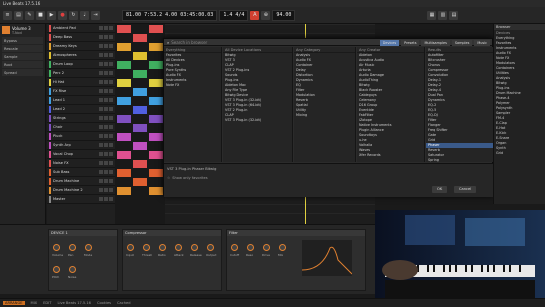 The image size is (545, 307). What do you see at coordinates (81, 181) in the screenshot?
I see `track-header: Drum Machine` at bounding box center [81, 181].